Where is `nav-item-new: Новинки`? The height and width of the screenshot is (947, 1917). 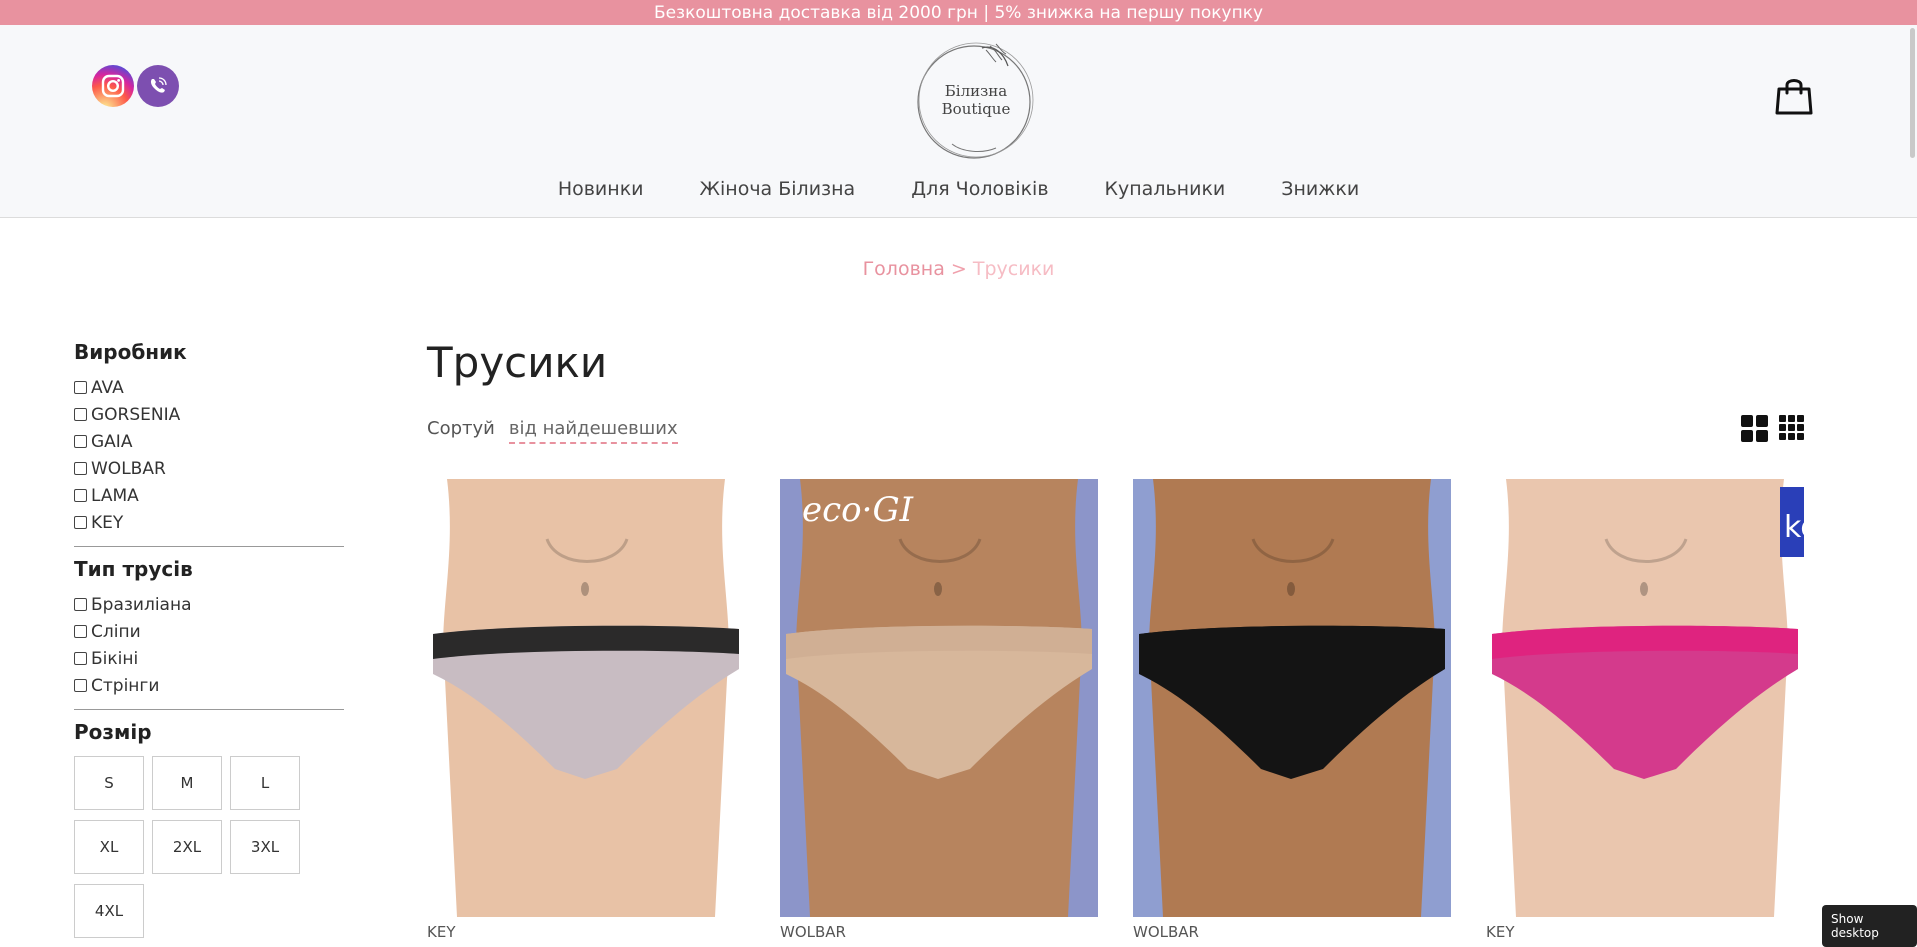 nav-item-new: Новинки is located at coordinates (601, 189).